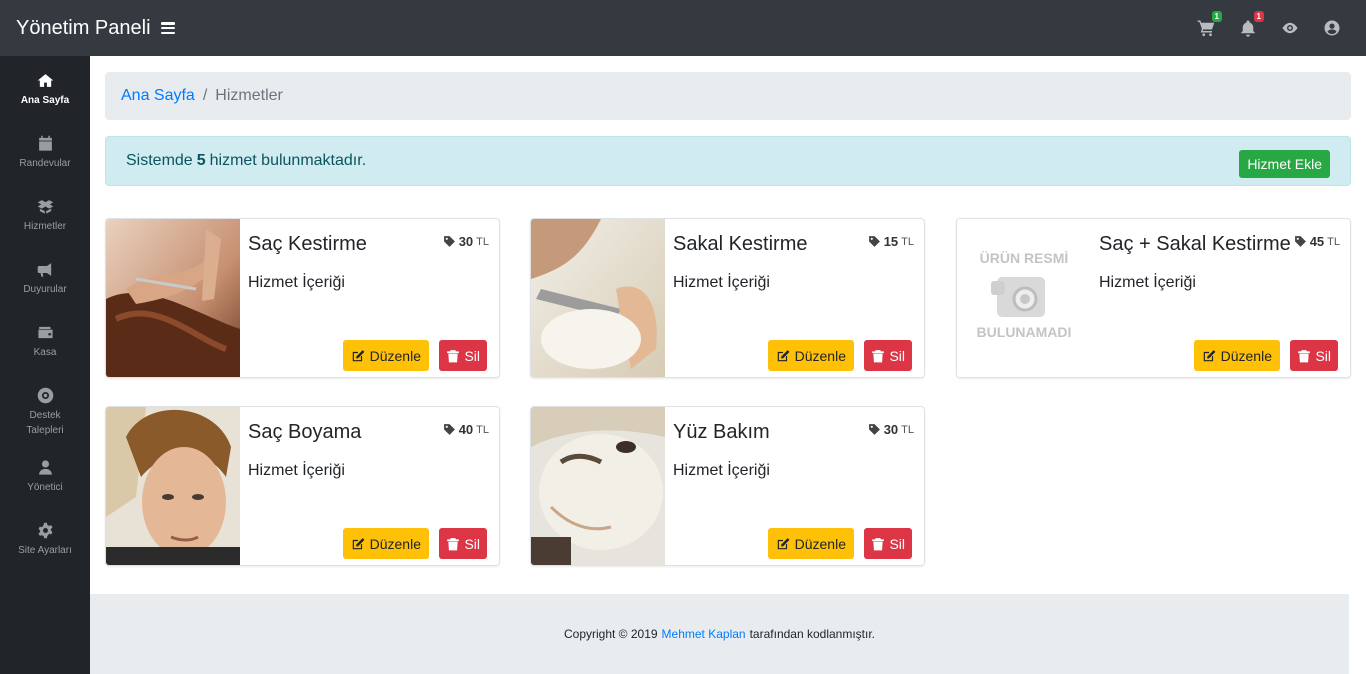  Describe the element at coordinates (1209, 24) in the screenshot. I see `cart-icon: 1` at that location.